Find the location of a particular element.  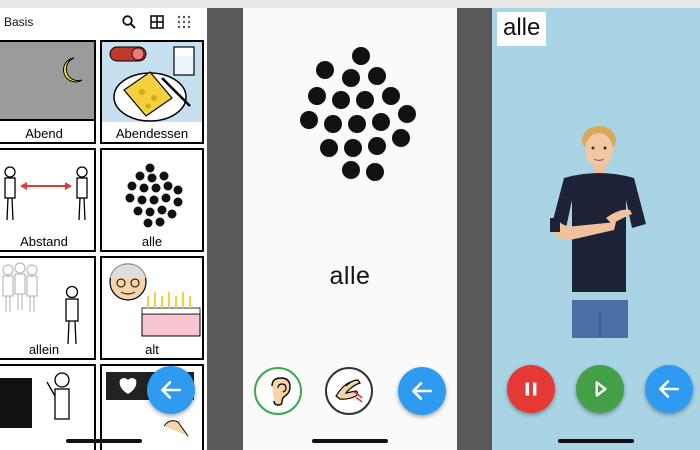

pause-button is located at coordinates (531, 389).